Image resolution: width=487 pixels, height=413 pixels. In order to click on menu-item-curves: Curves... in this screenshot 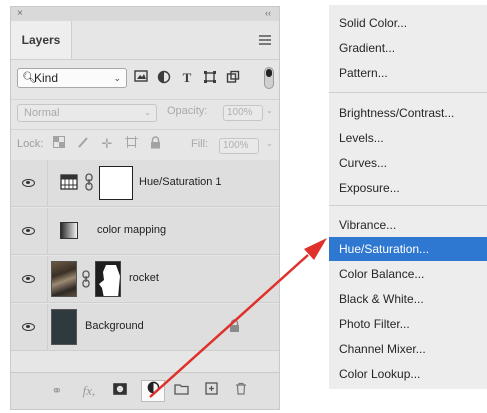, I will do `click(408, 163)`.